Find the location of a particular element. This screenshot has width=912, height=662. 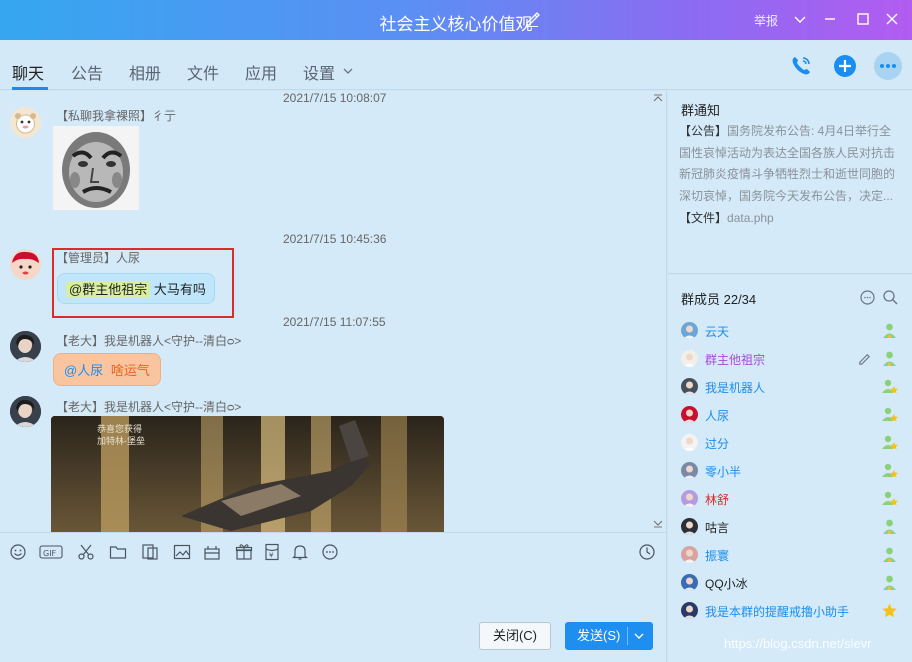

gif-icon: GIF is located at coordinates (51, 552).